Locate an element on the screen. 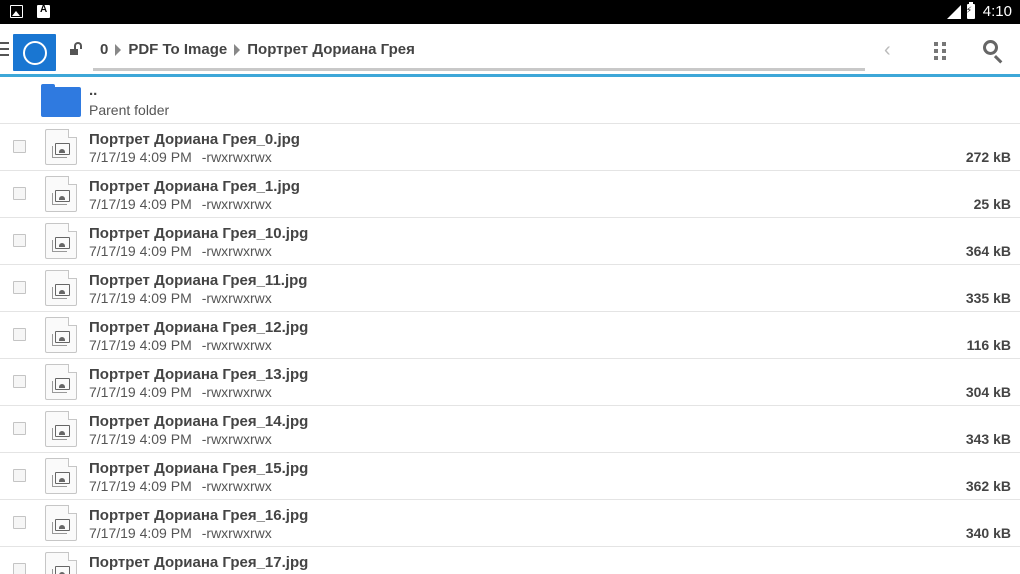 This screenshot has height=574, width=1020. file-name: Портрет Дориана Грея_1.jpg is located at coordinates (194, 186).